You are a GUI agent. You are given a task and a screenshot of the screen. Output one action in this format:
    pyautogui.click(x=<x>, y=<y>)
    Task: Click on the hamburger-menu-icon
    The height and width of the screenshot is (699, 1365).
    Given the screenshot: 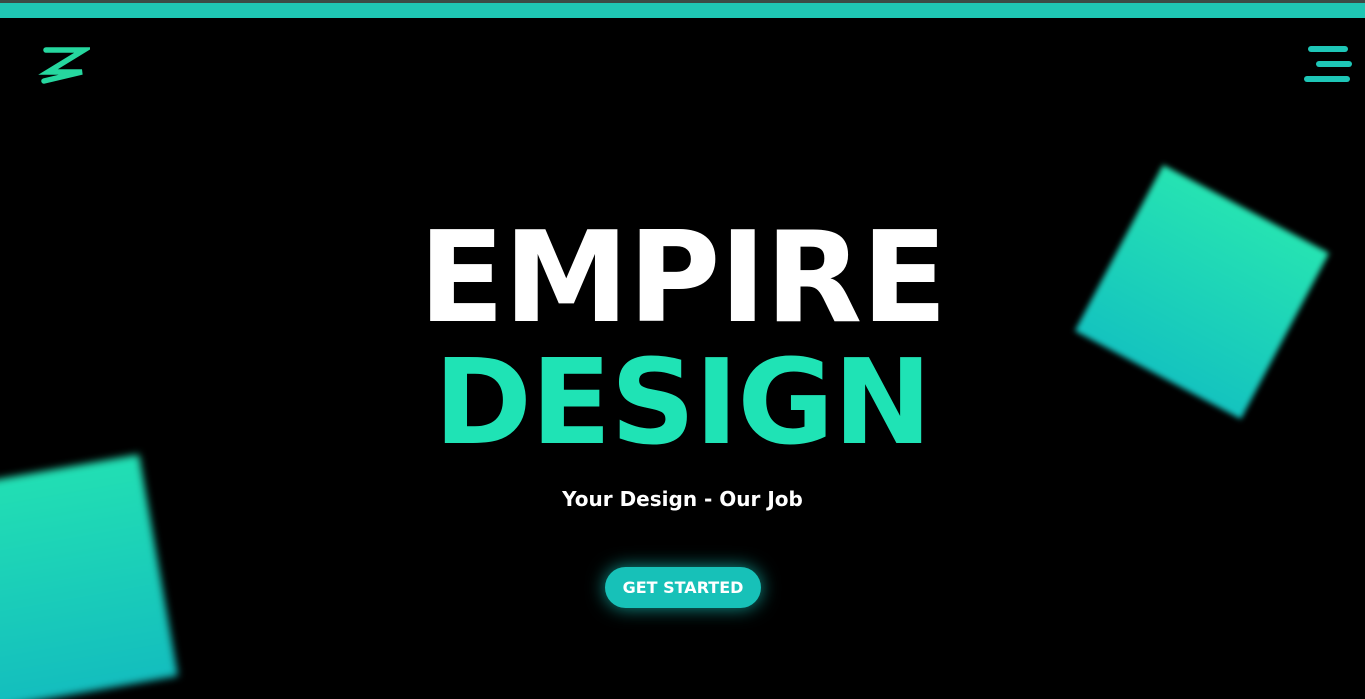 What is the action you would take?
    pyautogui.click(x=1327, y=65)
    